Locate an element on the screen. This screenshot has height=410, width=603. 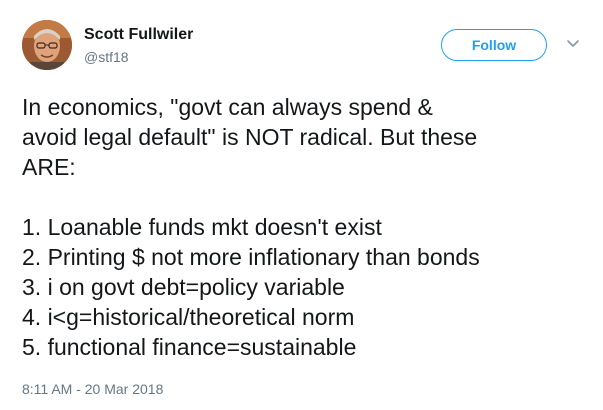
tweet-timestamp: 8:11 AM - 20 Mar 2018 is located at coordinates (92, 389).